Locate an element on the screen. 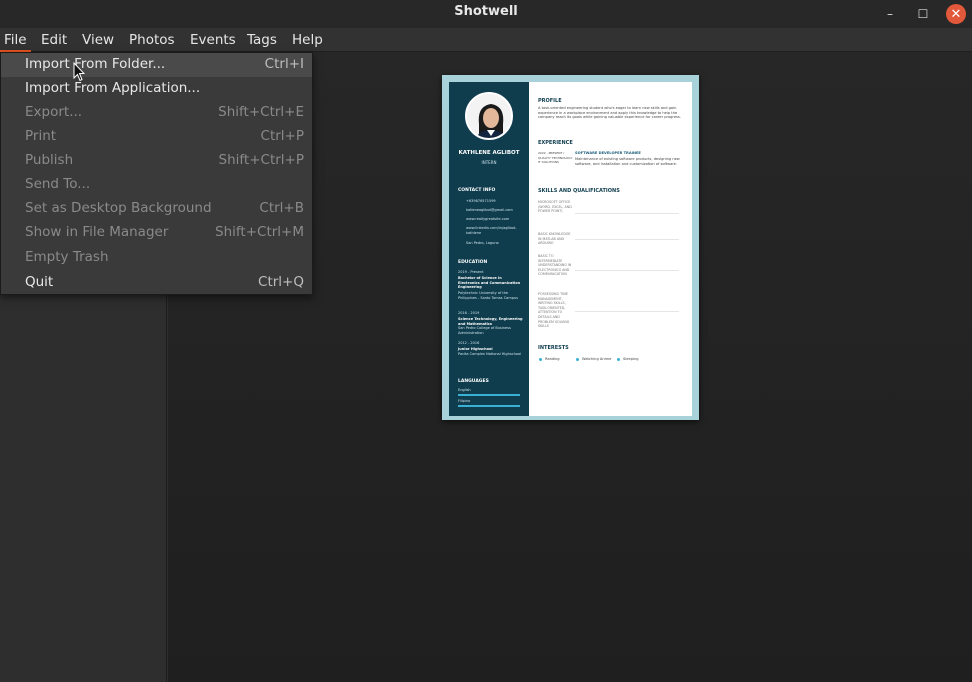 The height and width of the screenshot is (682, 972). profile-heading: PROFILE is located at coordinates (550, 101).